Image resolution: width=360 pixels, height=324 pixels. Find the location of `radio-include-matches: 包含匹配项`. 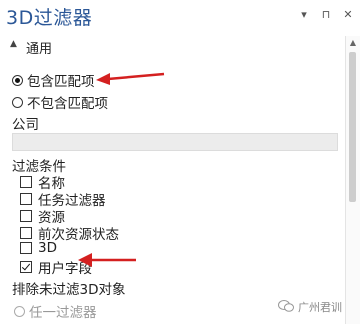

radio-include-matches: 包含匹配项 is located at coordinates (53, 80).